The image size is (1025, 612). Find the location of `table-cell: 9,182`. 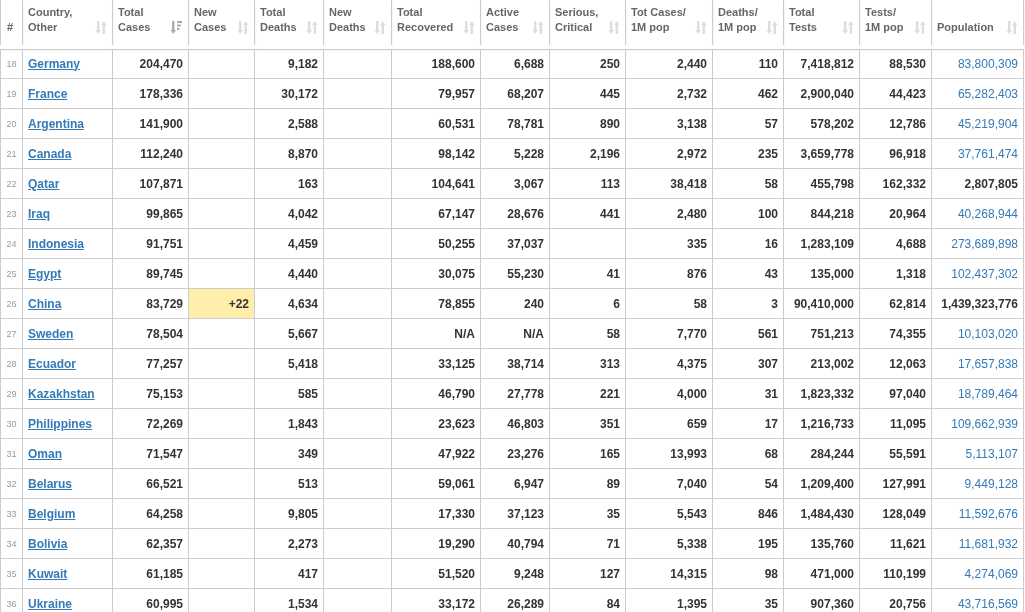

table-cell: 9,182 is located at coordinates (289, 63).